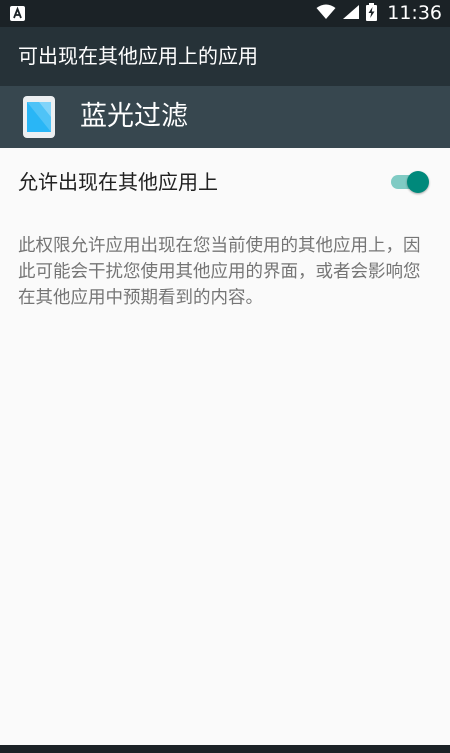  I want to click on notification-a-icon, so click(17, 13).